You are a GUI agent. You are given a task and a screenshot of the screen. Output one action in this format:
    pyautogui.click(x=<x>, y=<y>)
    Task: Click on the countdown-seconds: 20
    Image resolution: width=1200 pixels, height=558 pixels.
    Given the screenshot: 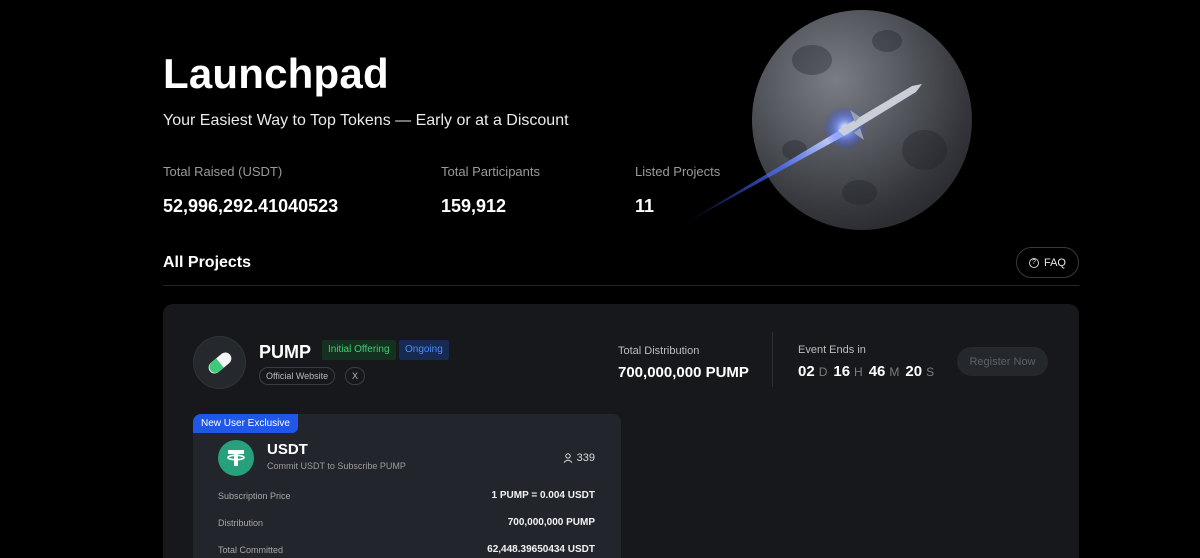 What is the action you would take?
    pyautogui.click(x=914, y=371)
    